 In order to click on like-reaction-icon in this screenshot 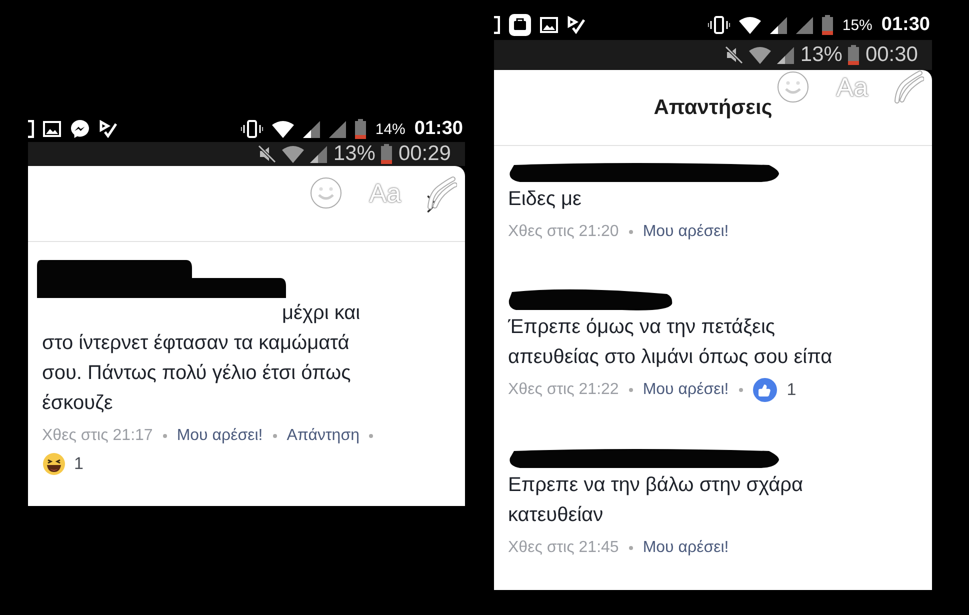, I will do `click(764, 390)`.